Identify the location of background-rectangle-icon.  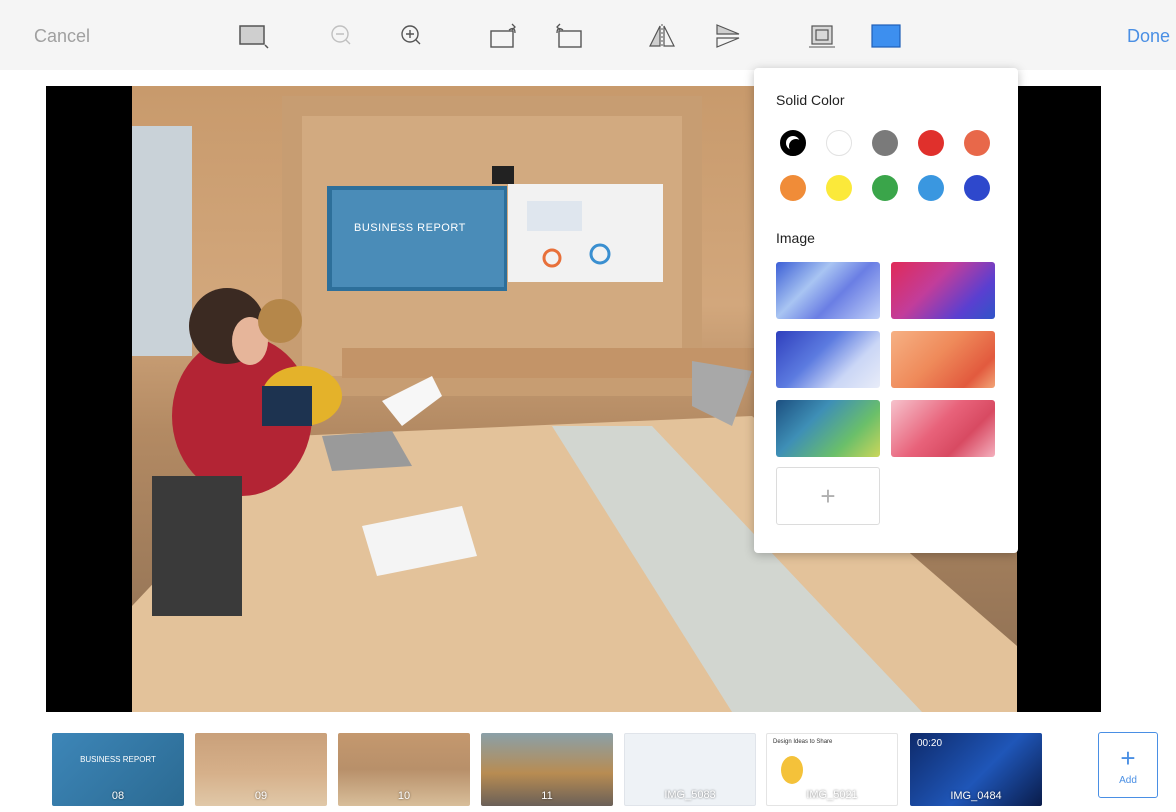
(254, 36).